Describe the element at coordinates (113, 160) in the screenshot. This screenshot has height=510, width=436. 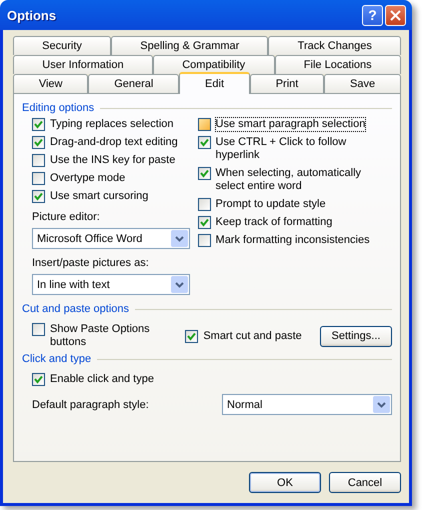
I see `checkbox-label: Use the INS key for paste` at that location.